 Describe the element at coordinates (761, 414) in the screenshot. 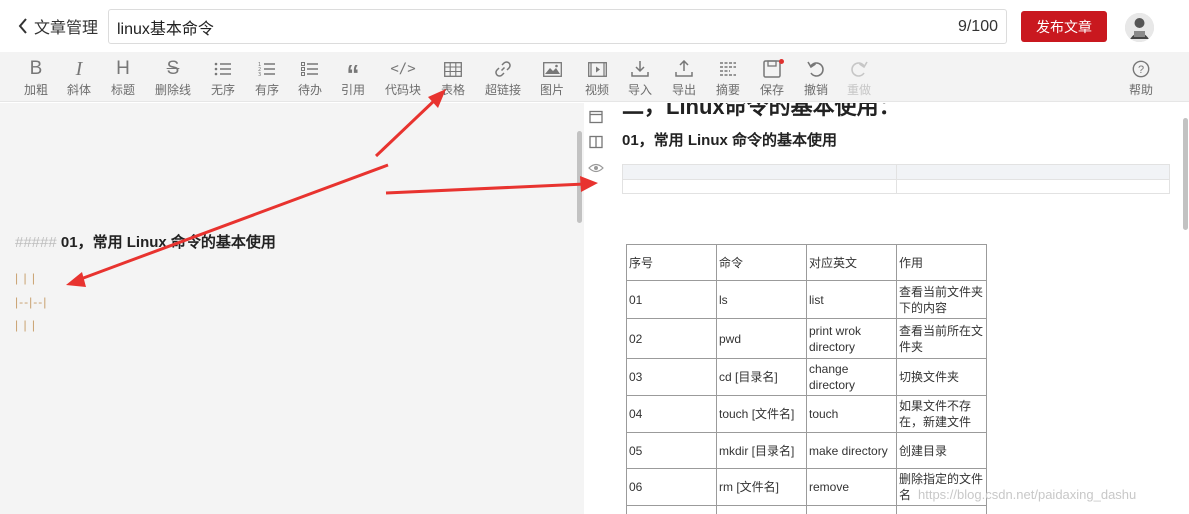

I see `table-cell: touch [文件名]` at that location.